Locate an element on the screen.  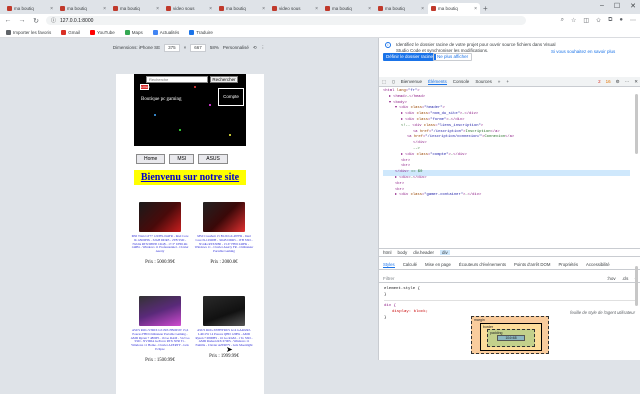
forward-icon: → is located at coordinates (22, 20).